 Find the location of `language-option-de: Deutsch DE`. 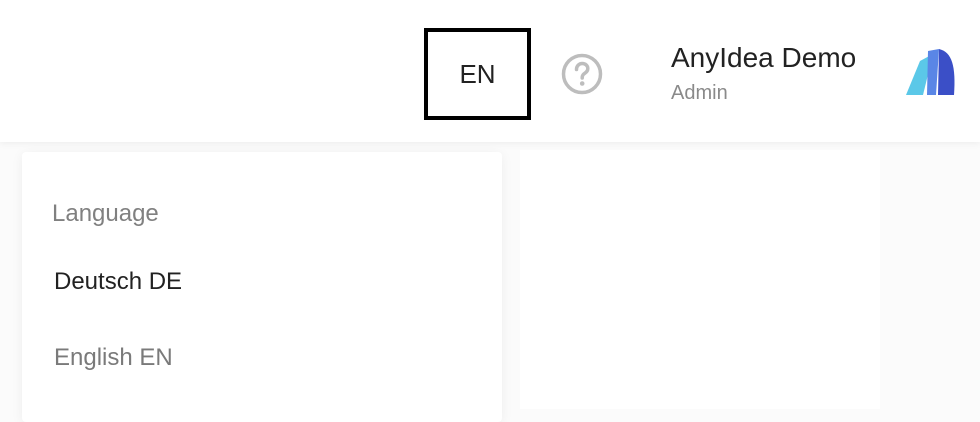

language-option-de: Deutsch DE is located at coordinates (118, 282).